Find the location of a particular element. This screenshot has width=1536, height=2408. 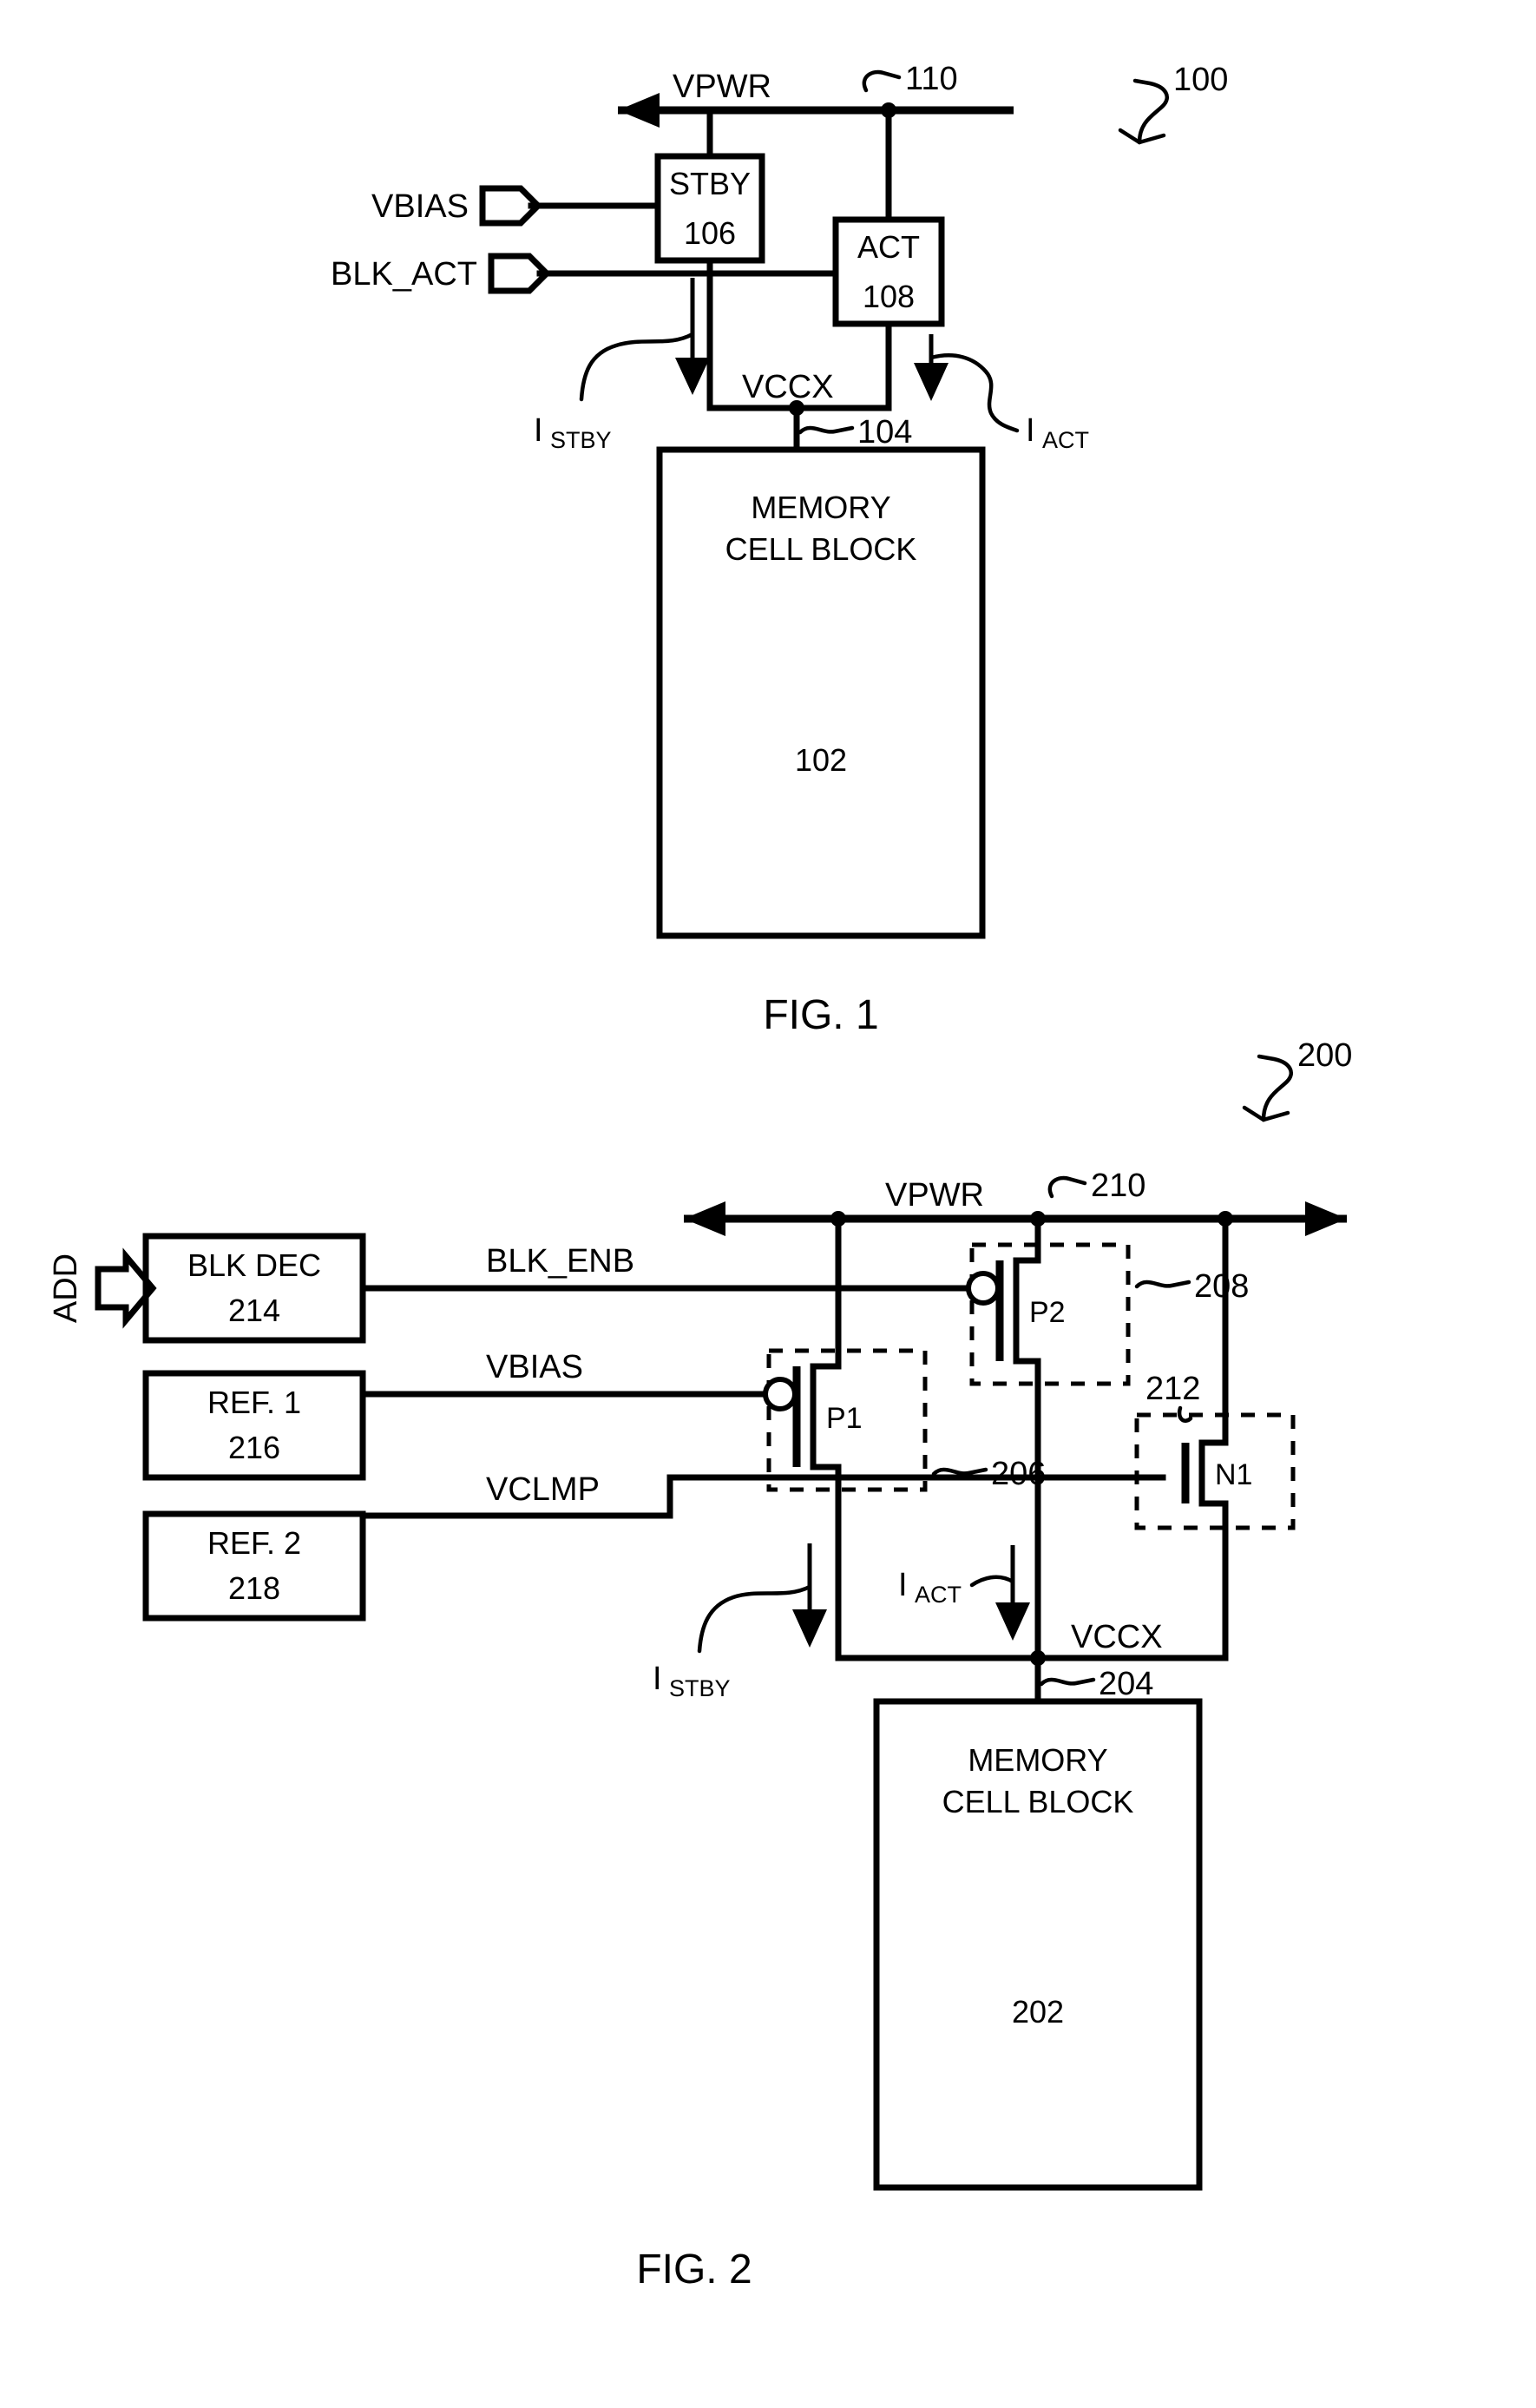

fig1-istby-subscript: STBY is located at coordinates (581, 440).